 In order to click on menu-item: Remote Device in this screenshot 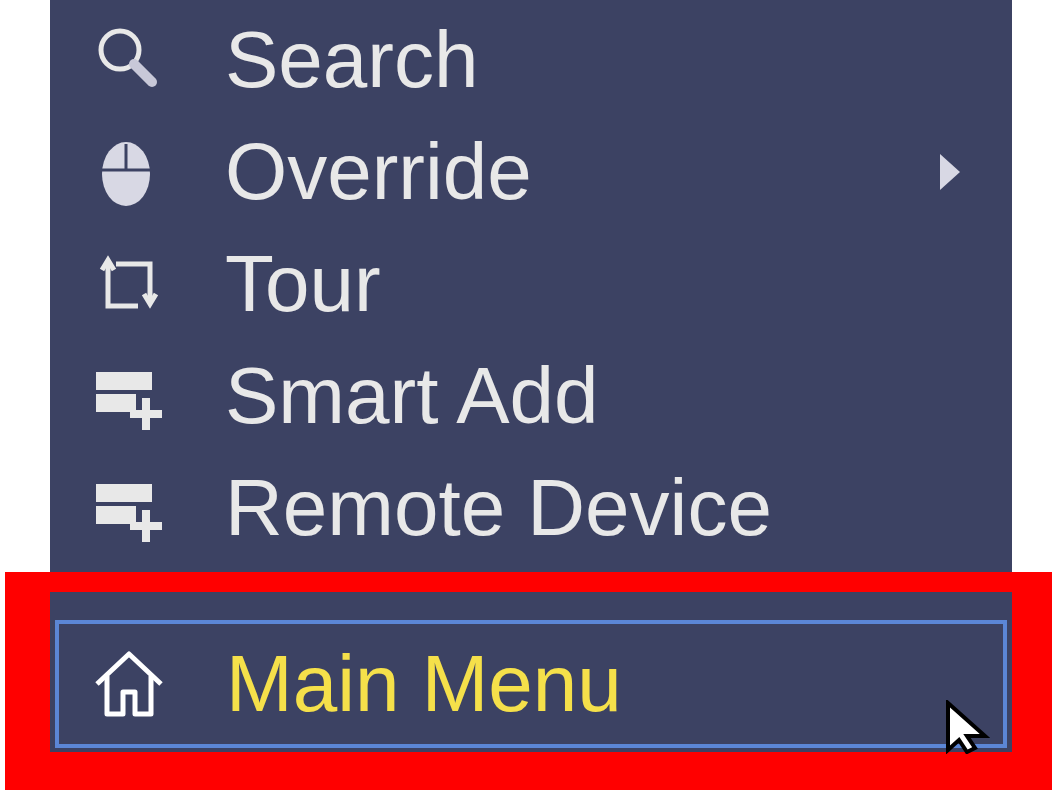, I will do `click(531, 508)`.